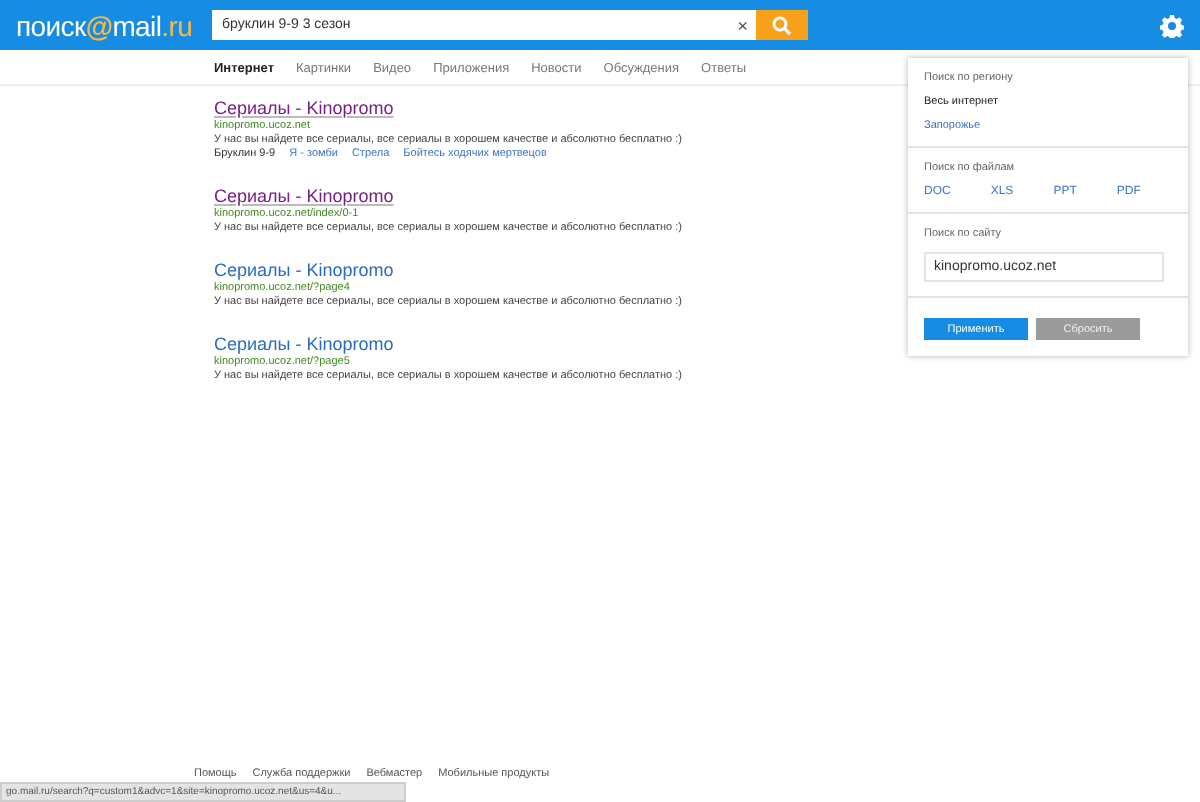 Image resolution: width=1200 pixels, height=802 pixels. Describe the element at coordinates (1172, 25) in the screenshot. I see `settings-icon` at that location.